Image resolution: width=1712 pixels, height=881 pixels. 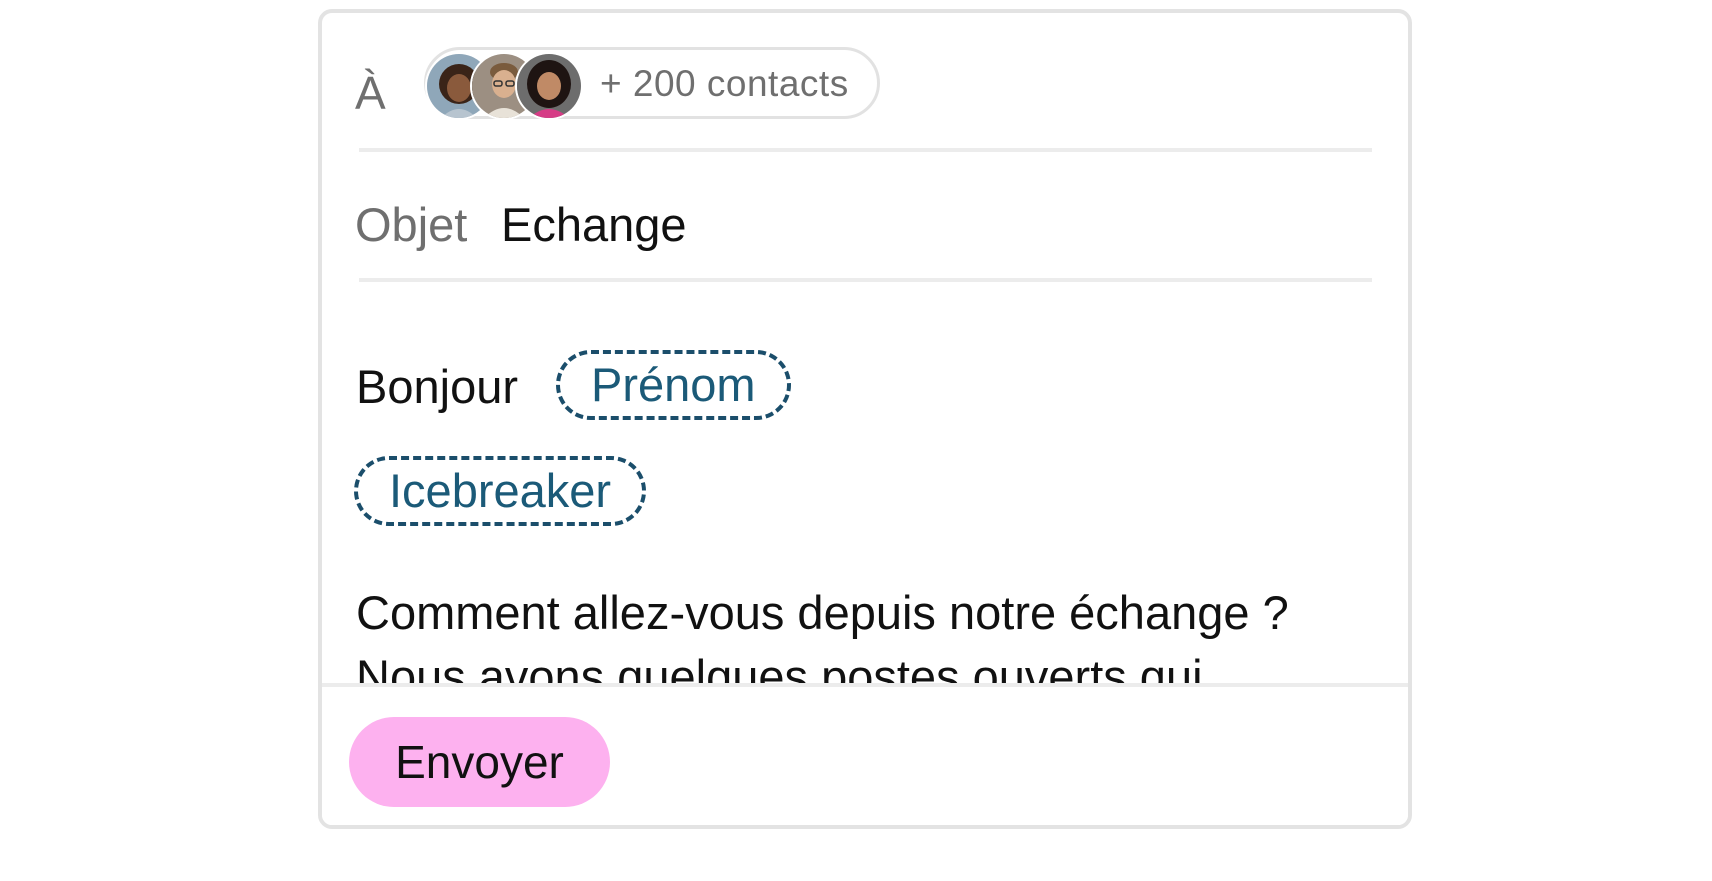 I want to click on avatar, so click(x=549, y=86).